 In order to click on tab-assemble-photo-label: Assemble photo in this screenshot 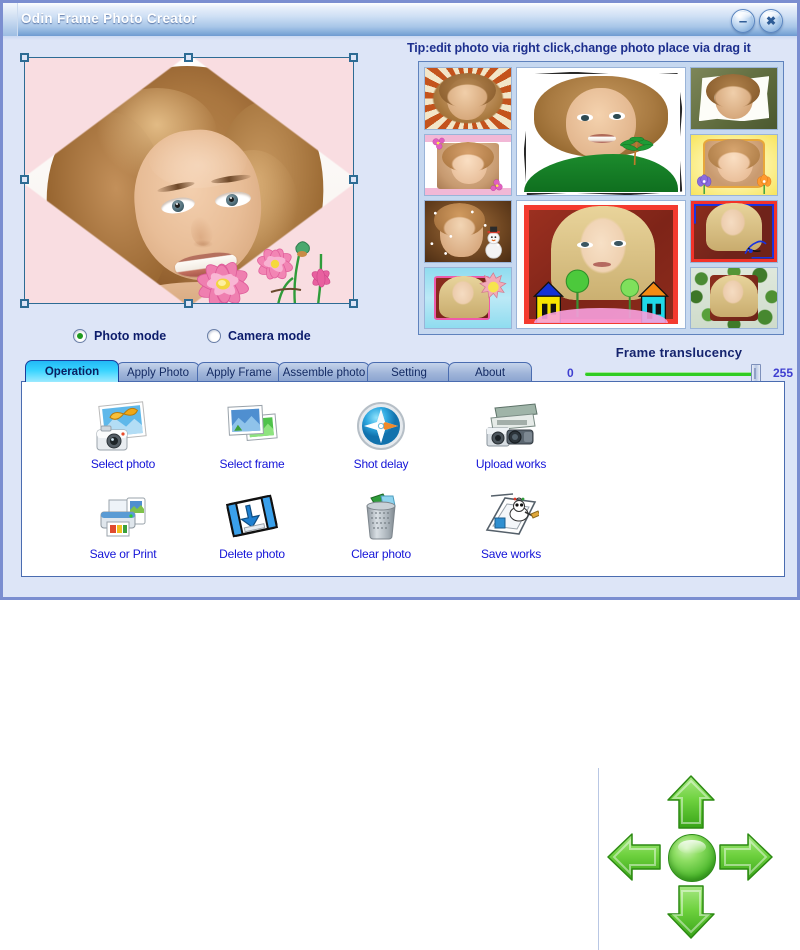, I will do `click(324, 372)`.